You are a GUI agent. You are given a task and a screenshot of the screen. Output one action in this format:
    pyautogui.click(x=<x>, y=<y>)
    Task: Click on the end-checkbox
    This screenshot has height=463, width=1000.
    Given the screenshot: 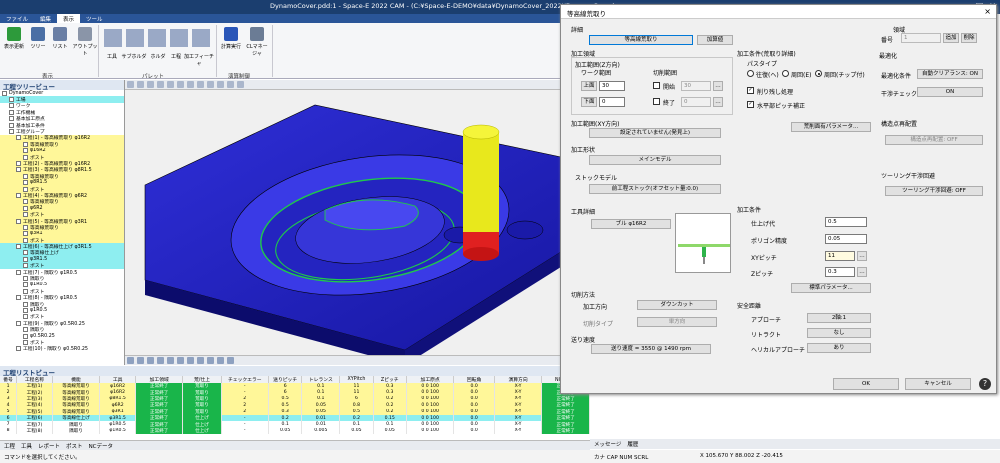 What is the action you would take?
    pyautogui.click(x=656, y=101)
    